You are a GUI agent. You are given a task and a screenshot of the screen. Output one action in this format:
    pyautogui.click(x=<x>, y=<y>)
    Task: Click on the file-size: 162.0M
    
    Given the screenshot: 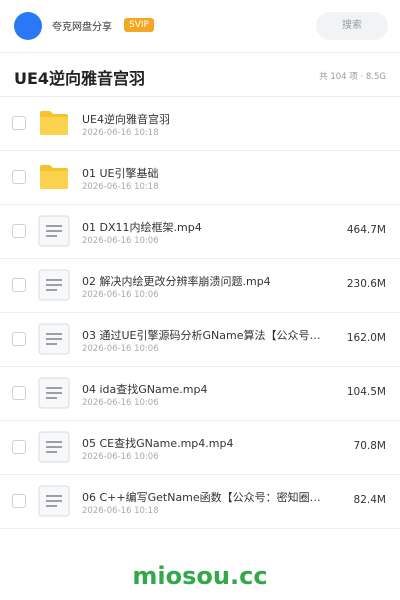 What is the action you would take?
    pyautogui.click(x=366, y=338)
    